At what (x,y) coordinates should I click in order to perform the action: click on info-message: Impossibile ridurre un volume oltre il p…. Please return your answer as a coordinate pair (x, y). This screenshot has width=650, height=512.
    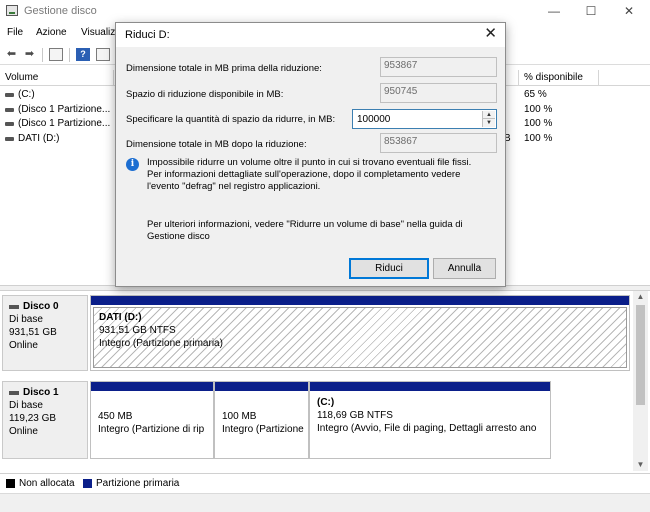
    Looking at the image, I should click on (309, 174).